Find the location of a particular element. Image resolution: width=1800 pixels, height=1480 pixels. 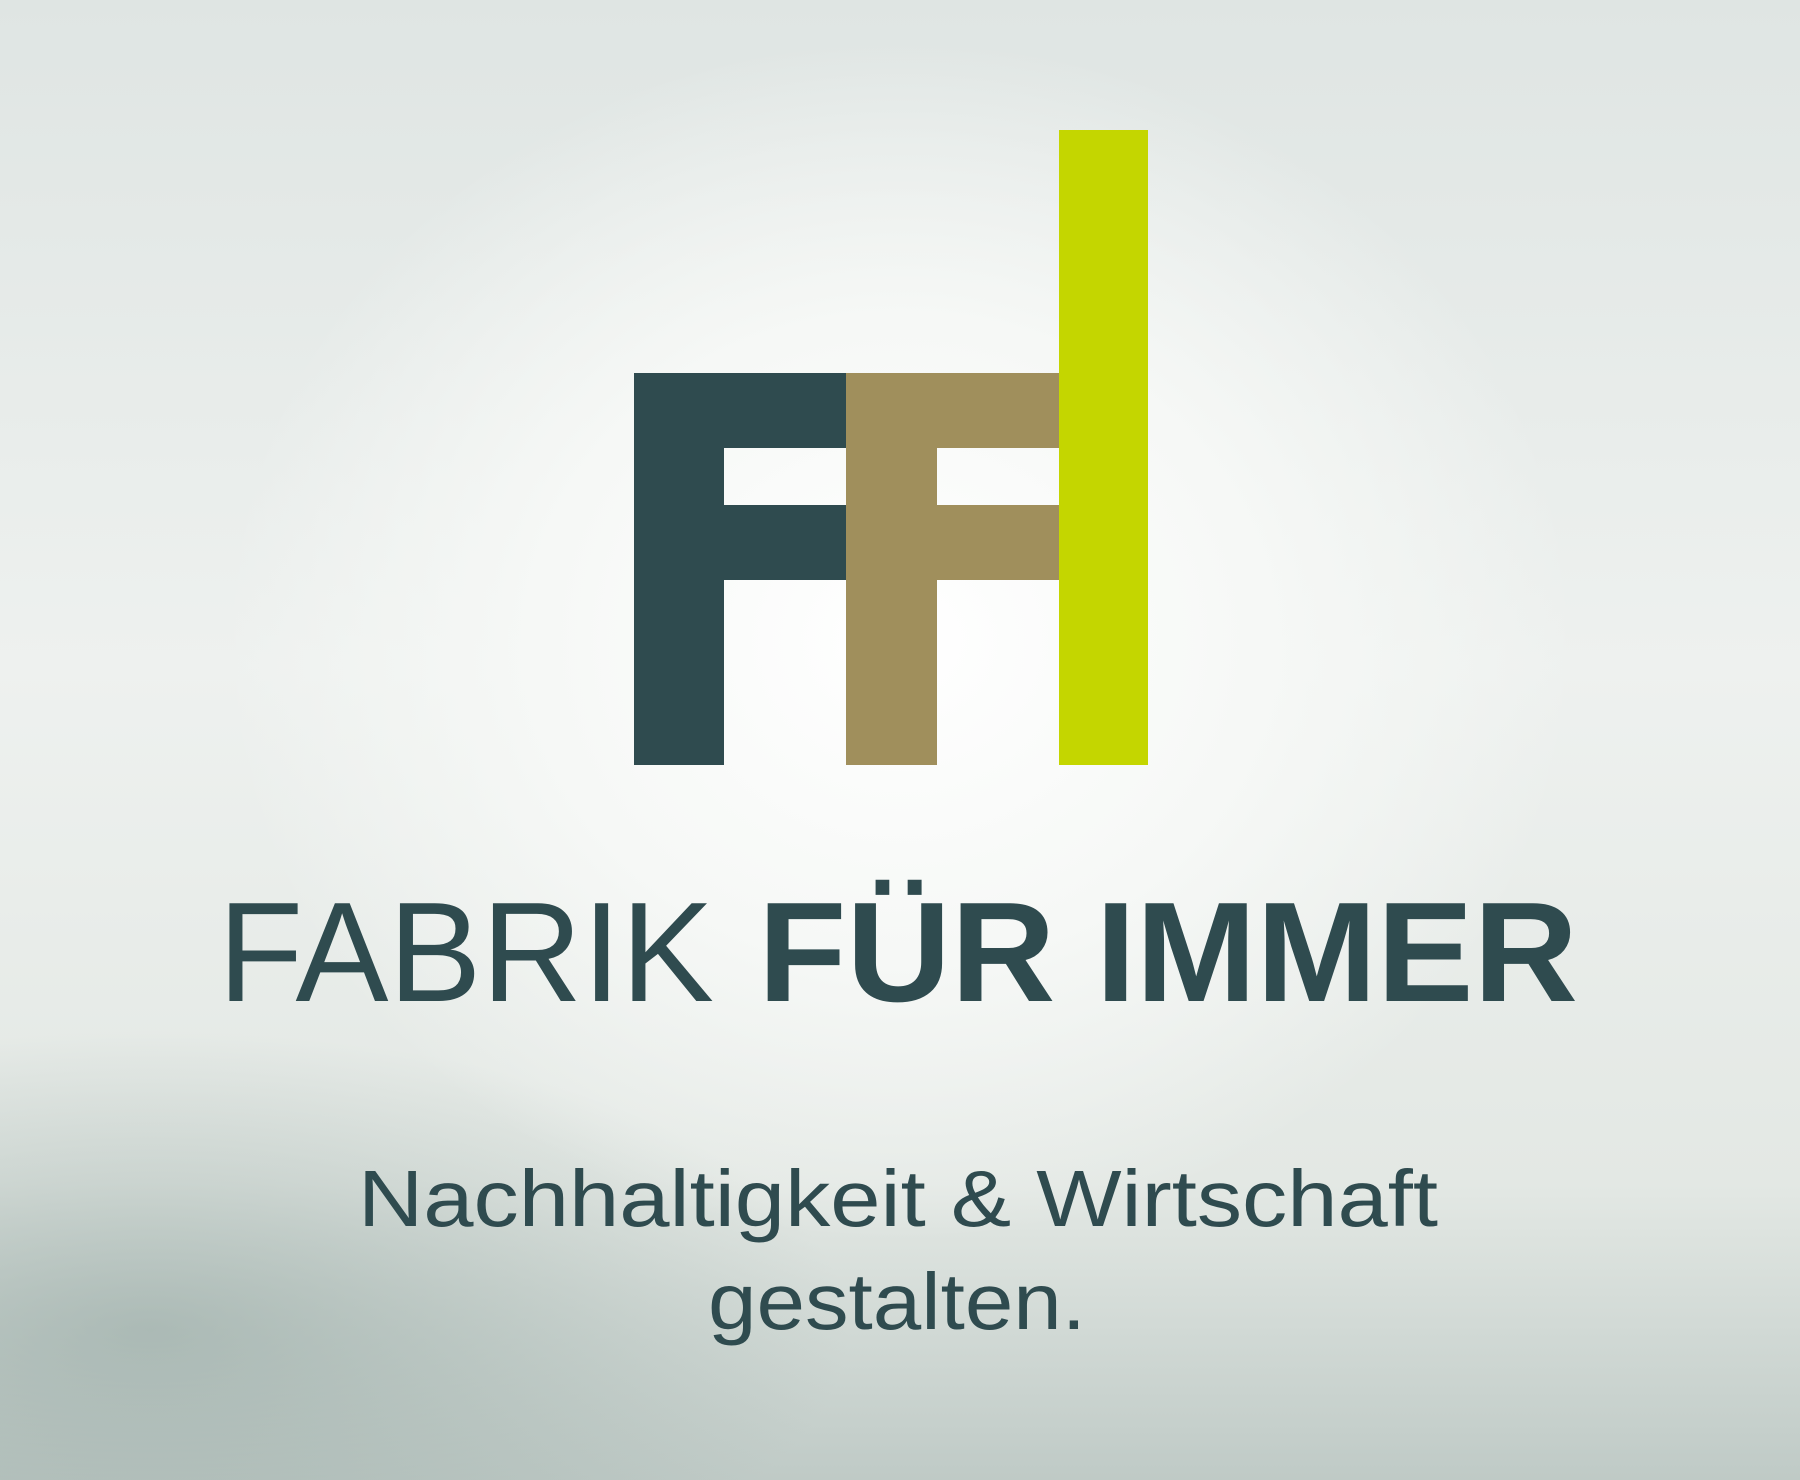

tagline-line-2: gestalten. is located at coordinates (897, 1301).